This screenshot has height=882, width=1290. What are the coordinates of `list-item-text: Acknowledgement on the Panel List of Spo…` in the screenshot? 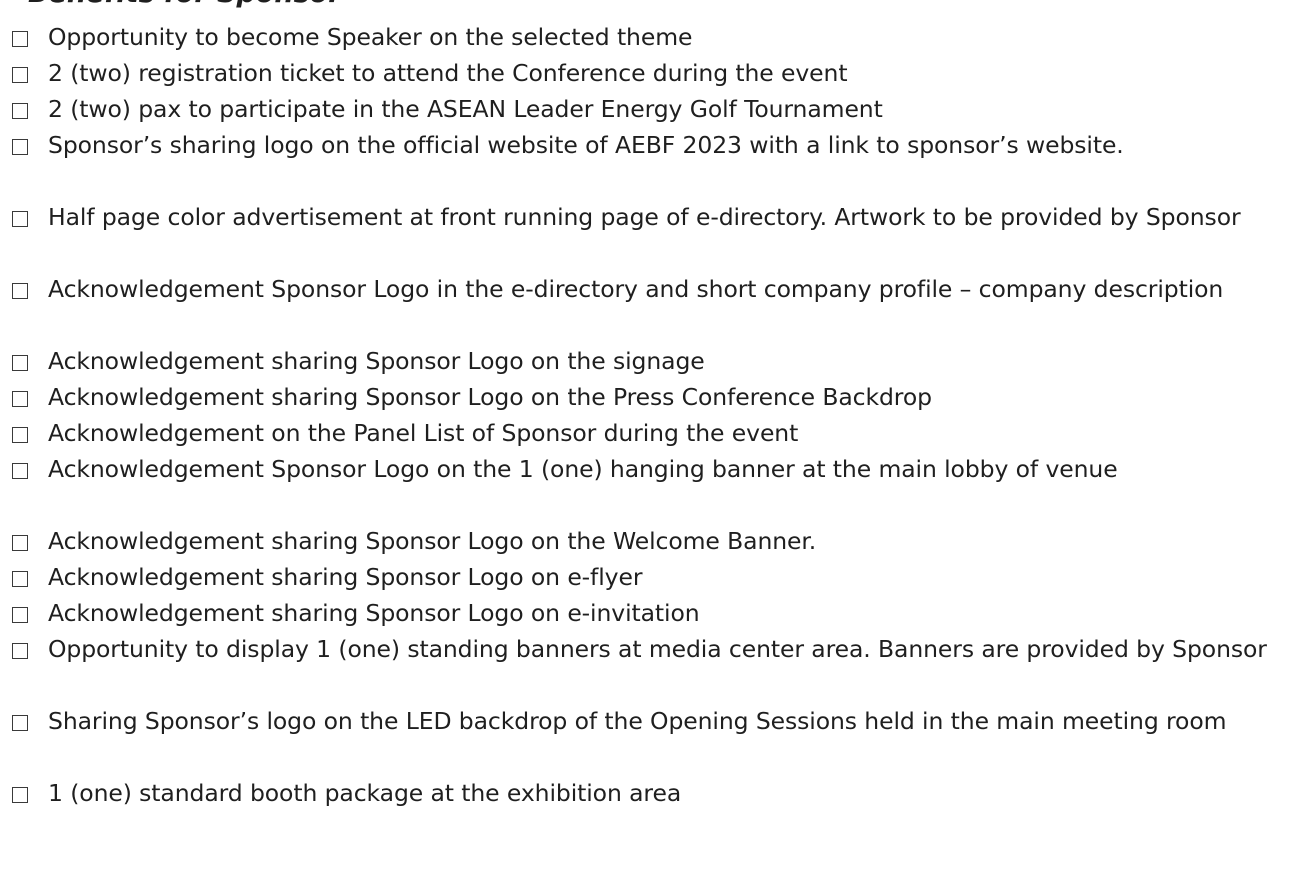 It's located at (423, 433).